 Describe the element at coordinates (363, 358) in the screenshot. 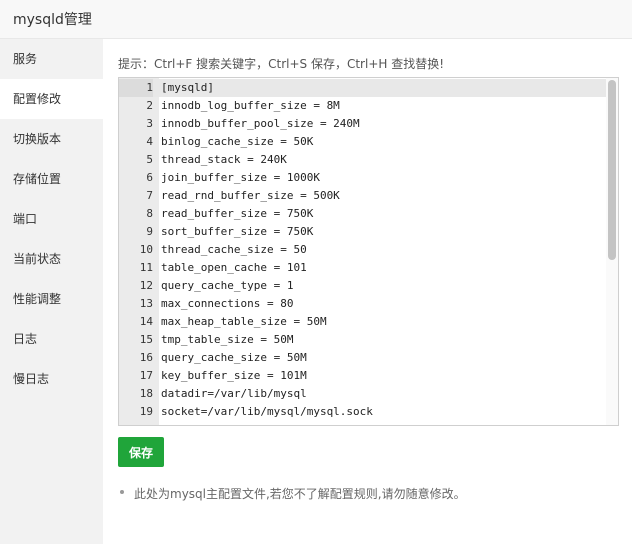

I see `editor-line: 16 query_cache_size = 50M` at that location.